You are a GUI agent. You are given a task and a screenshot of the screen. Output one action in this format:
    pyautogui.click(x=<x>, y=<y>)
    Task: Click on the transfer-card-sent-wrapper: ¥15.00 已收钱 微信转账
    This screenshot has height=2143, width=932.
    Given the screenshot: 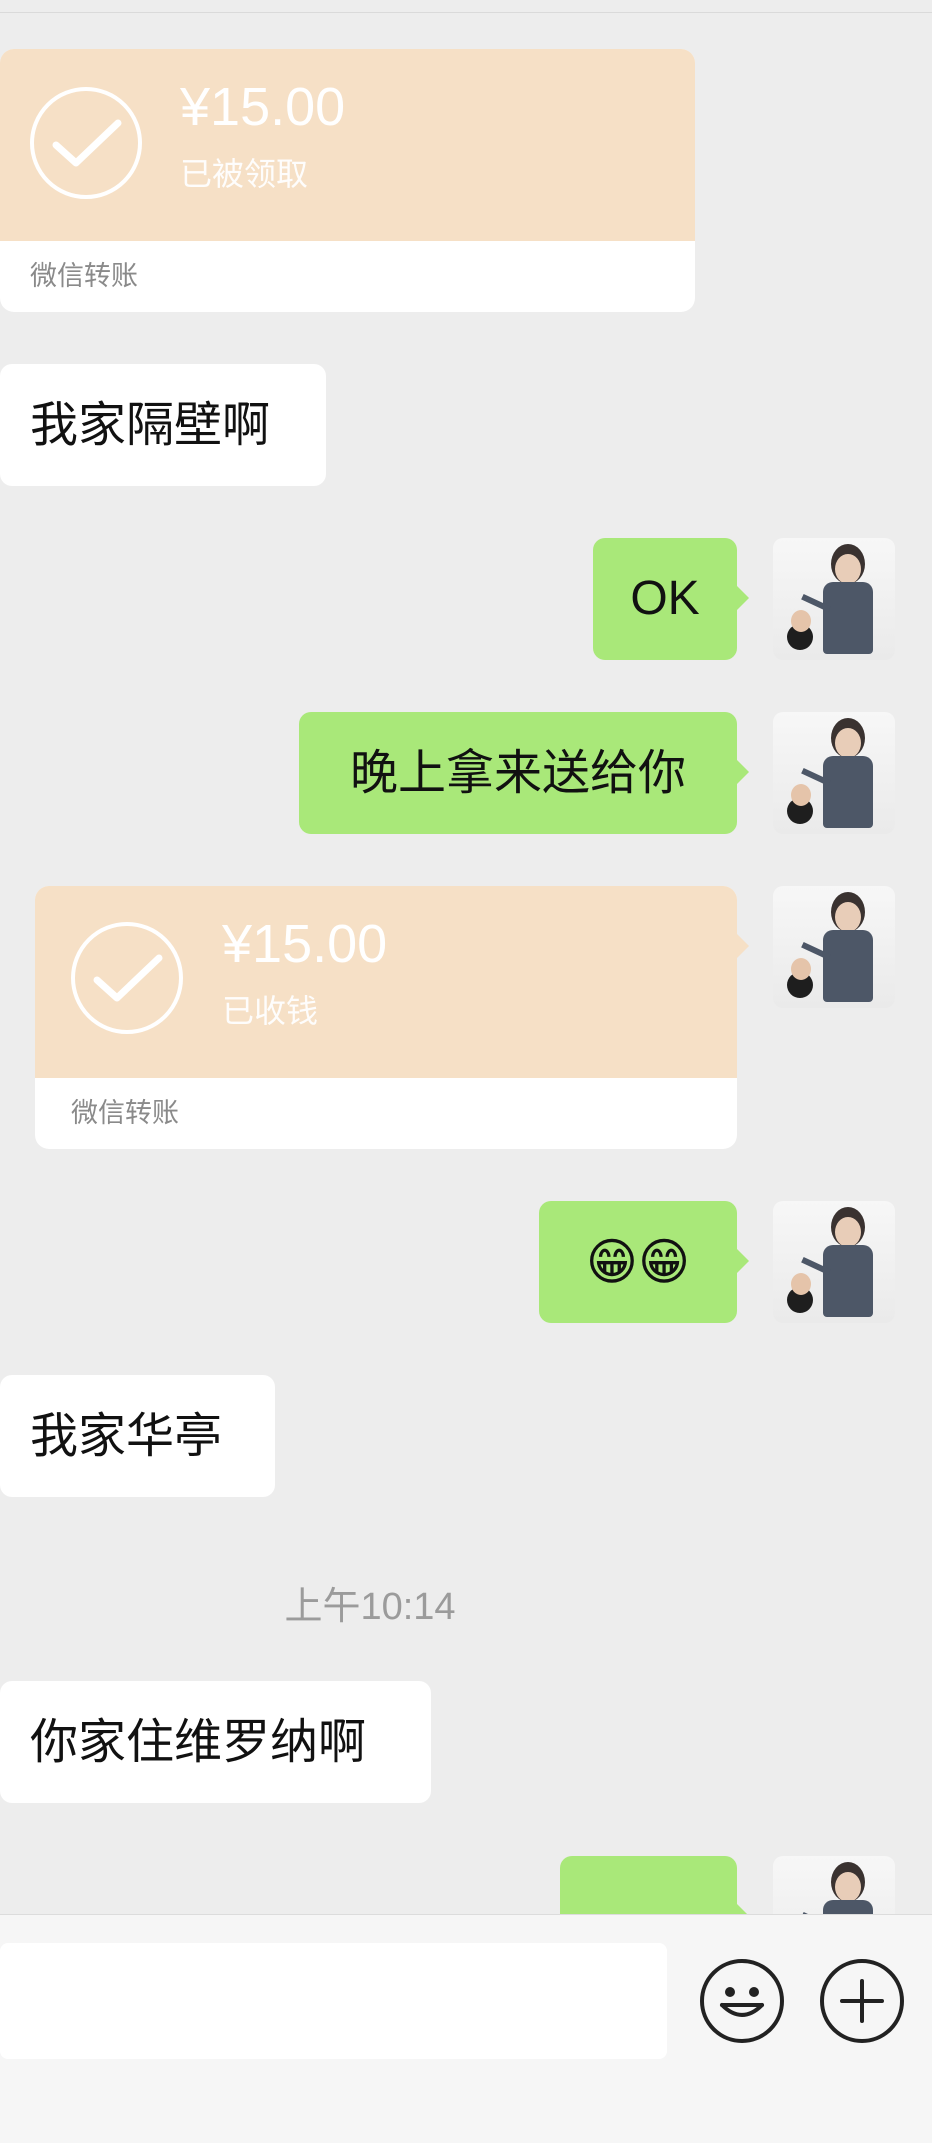 What is the action you would take?
    pyautogui.click(x=392, y=1017)
    